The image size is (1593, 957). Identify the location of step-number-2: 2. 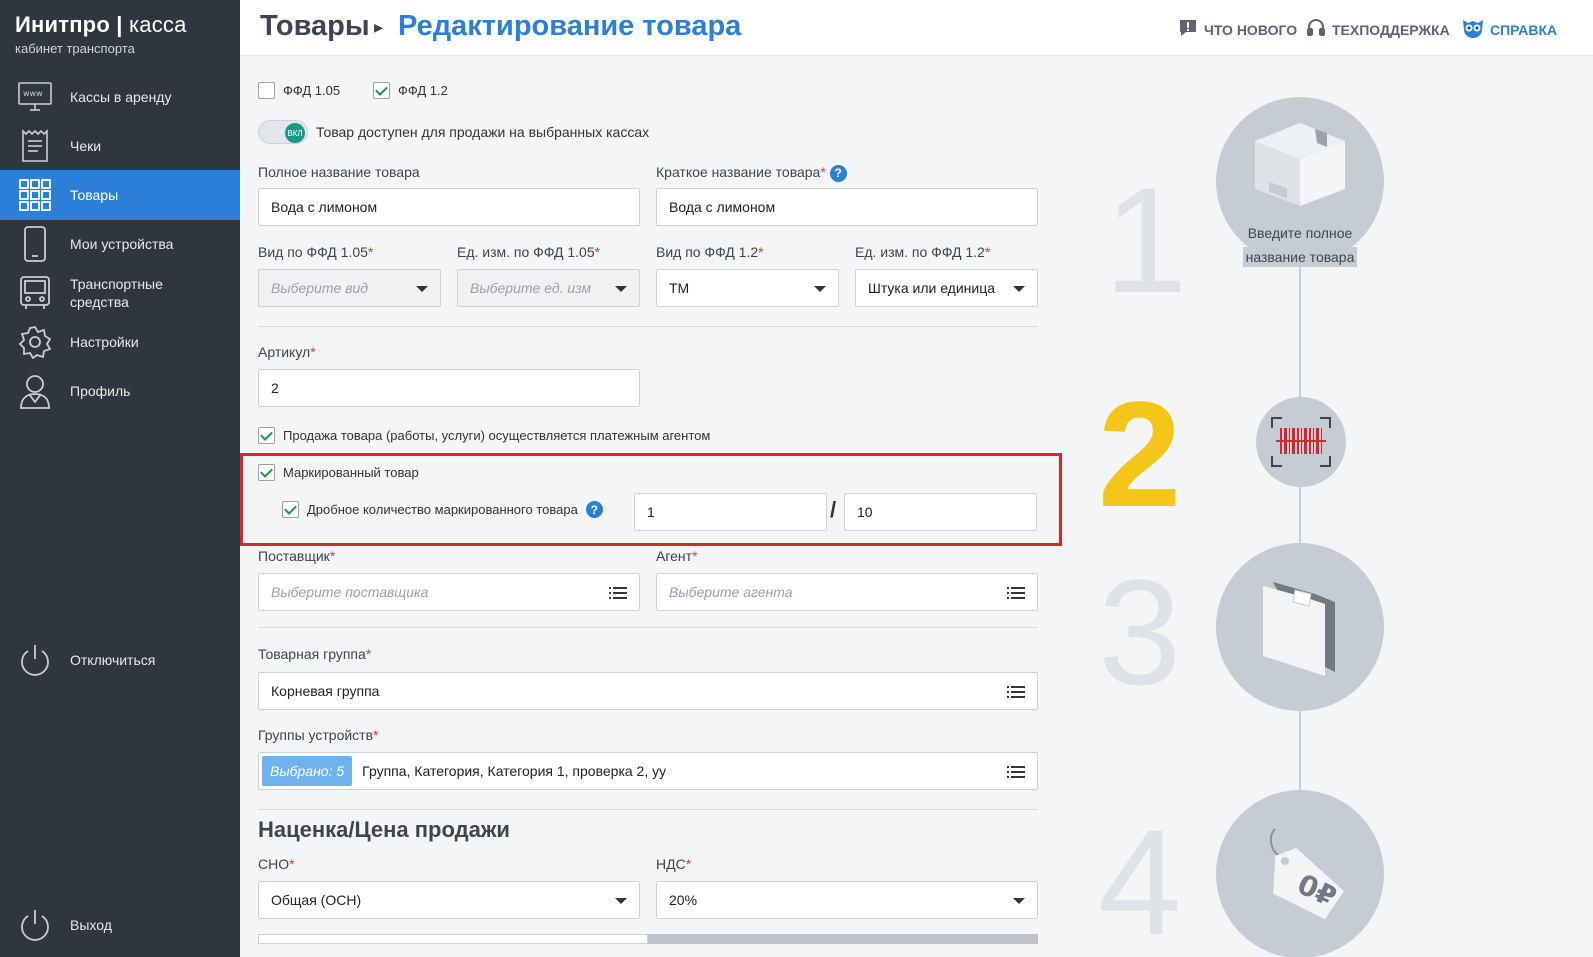
(1140, 454).